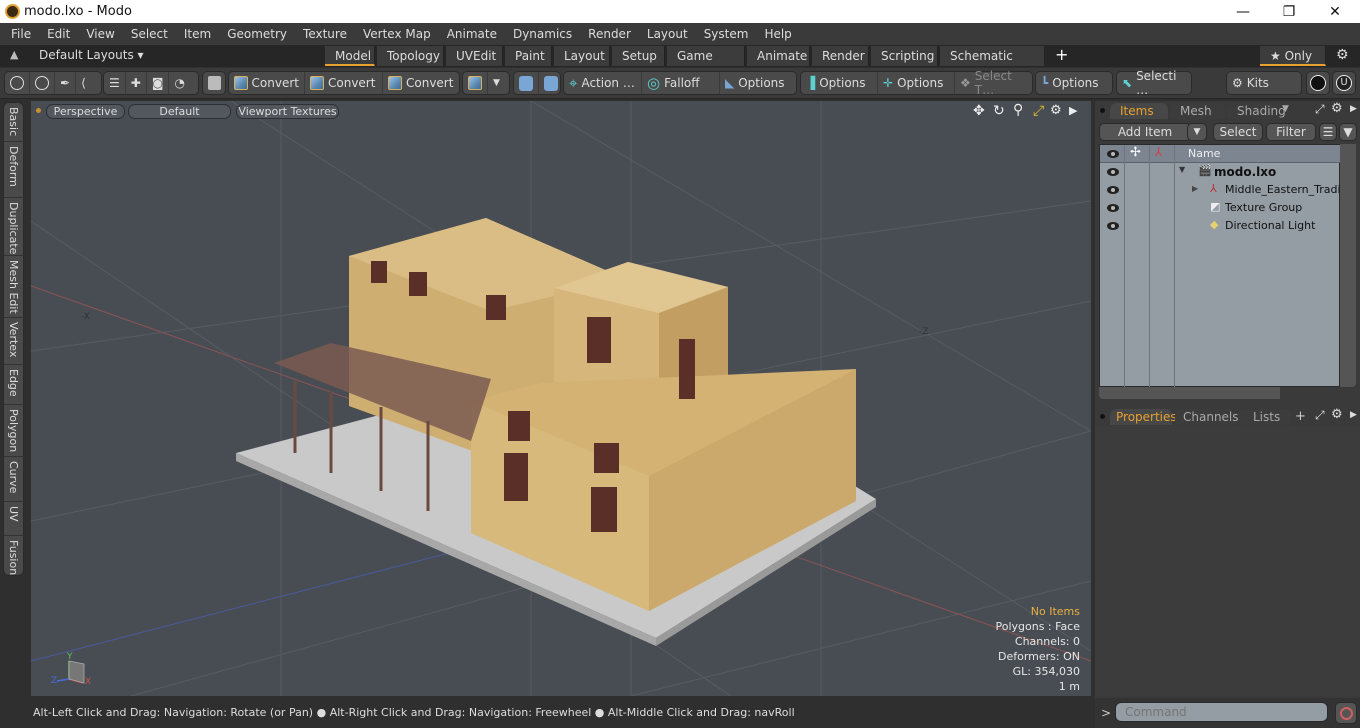 The image size is (1360, 728). What do you see at coordinates (267, 83) in the screenshot?
I see `convert-button-1: Convert` at bounding box center [267, 83].